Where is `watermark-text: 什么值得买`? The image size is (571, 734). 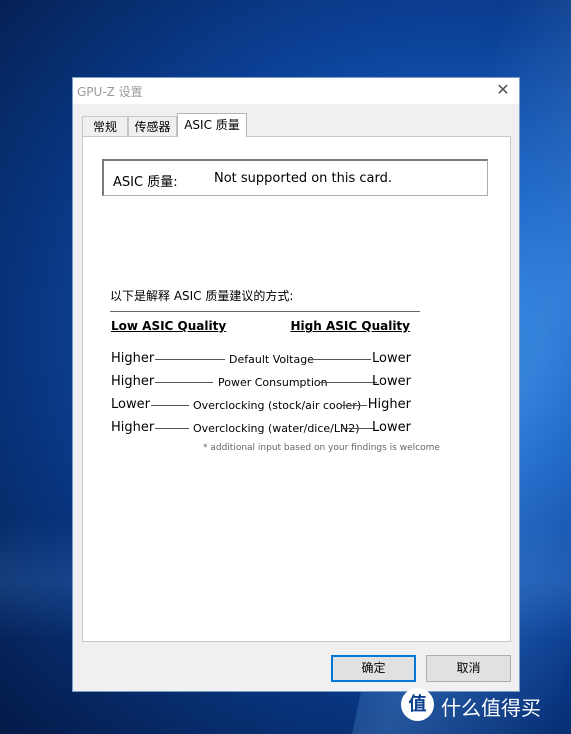
watermark-text: 什么值得买 is located at coordinates (491, 708).